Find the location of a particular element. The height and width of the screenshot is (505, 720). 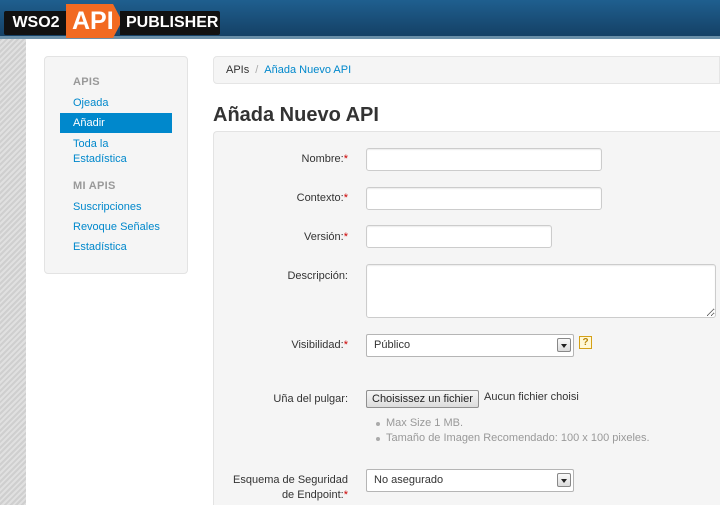

endpoint-security-select: No asegurado is located at coordinates (470, 480).